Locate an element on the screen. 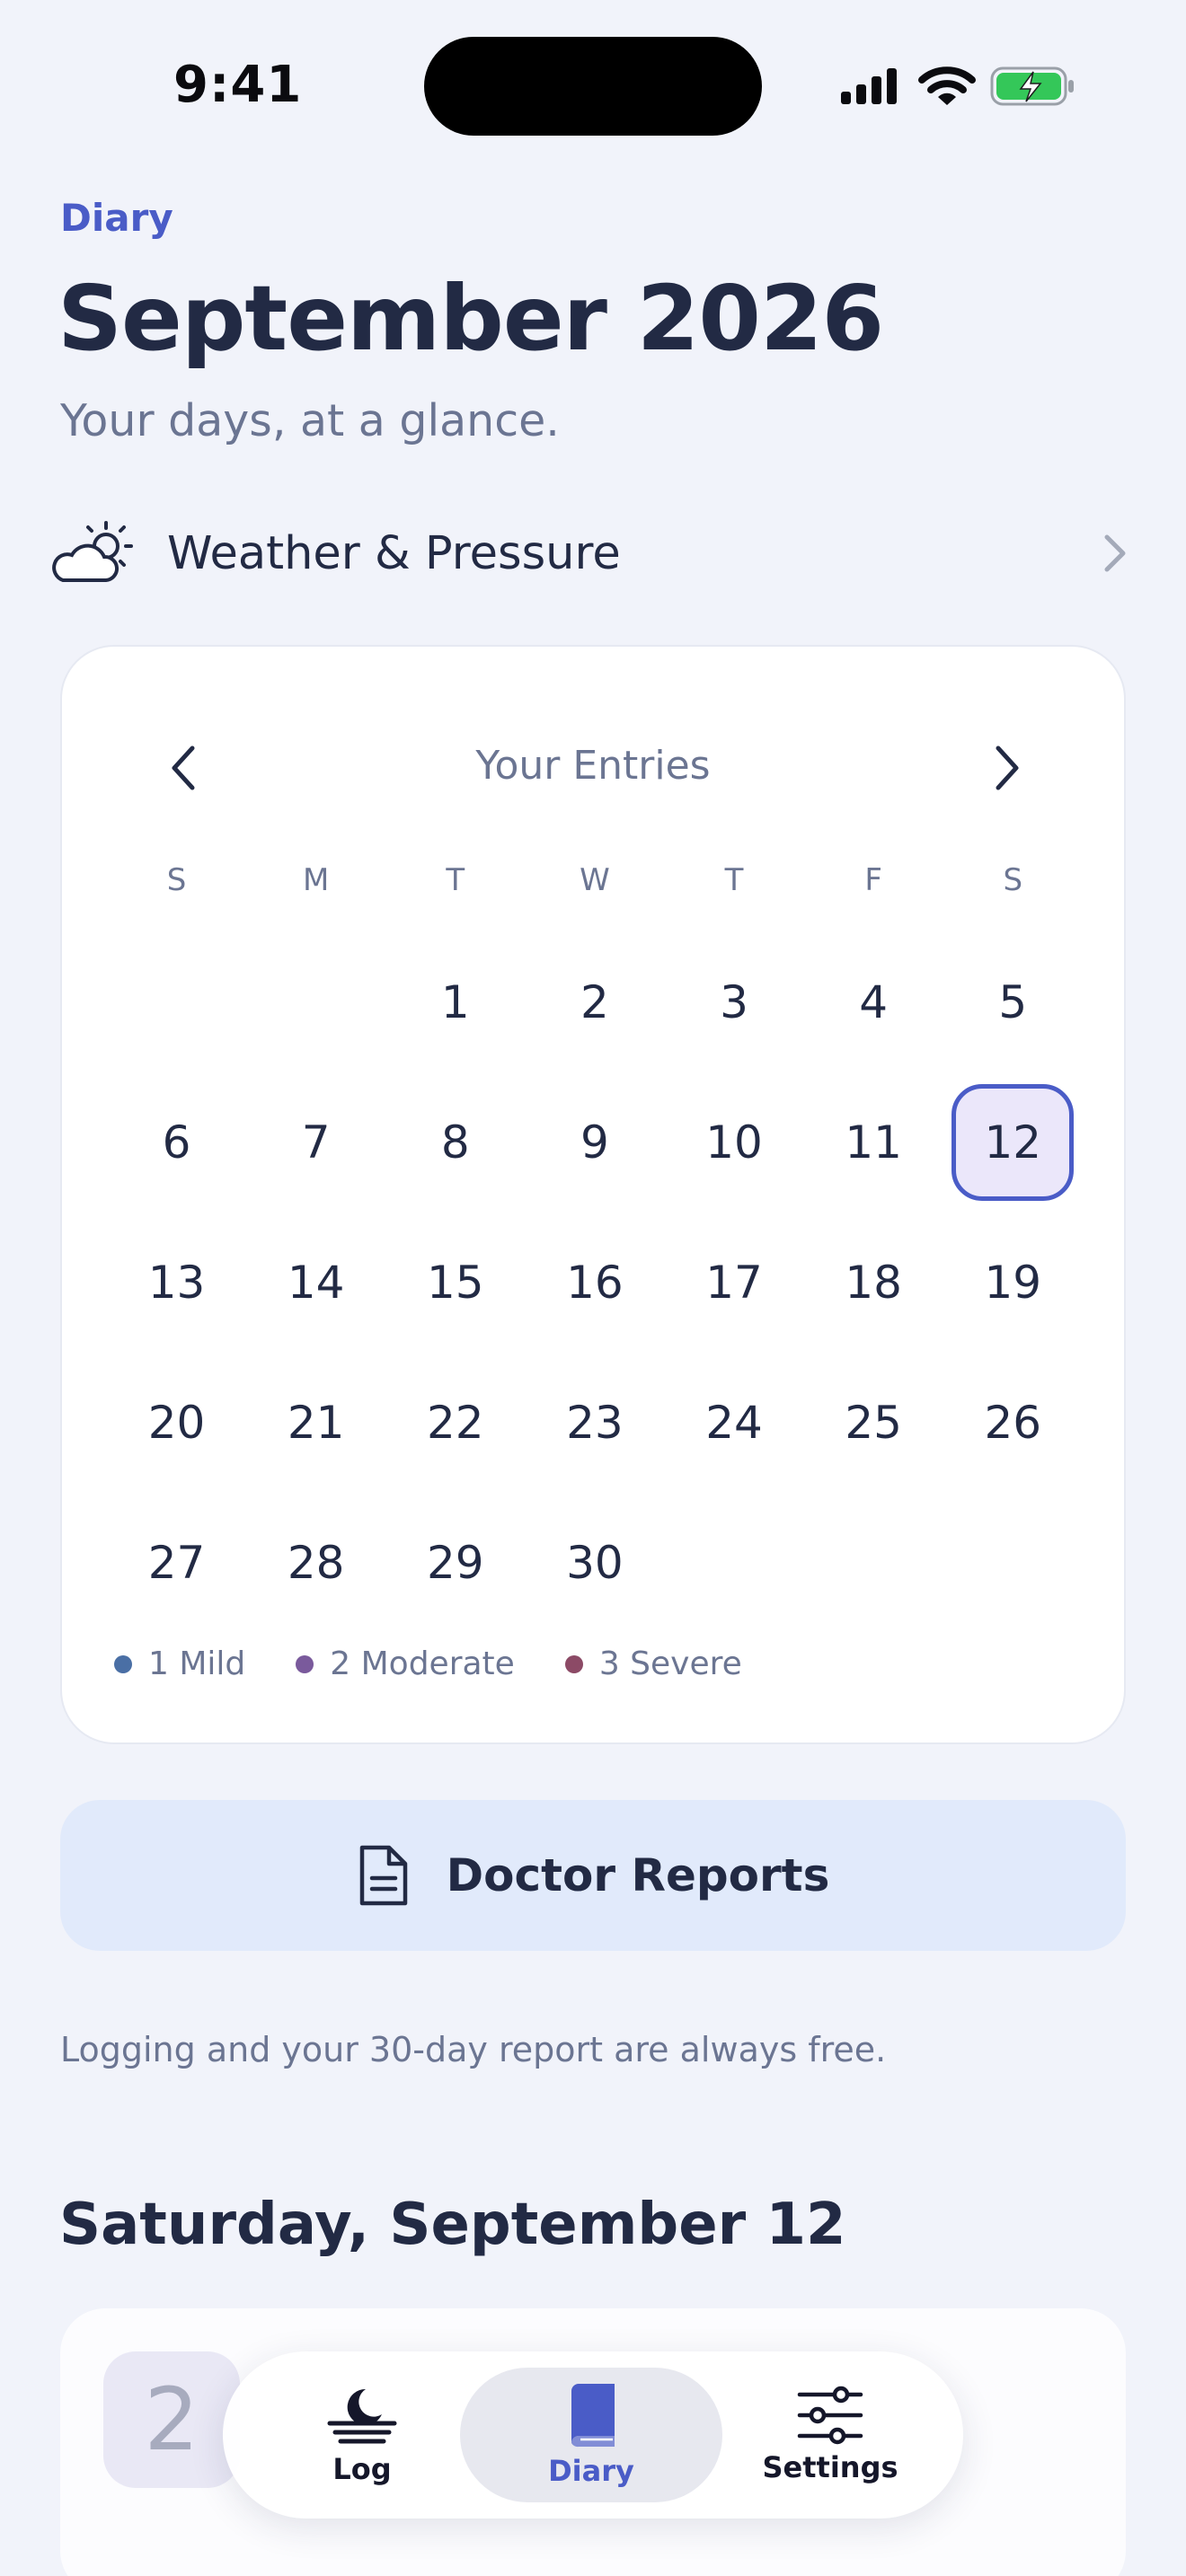 This screenshot has width=1186, height=2576. tab-settings-label: Settings is located at coordinates (830, 2467).